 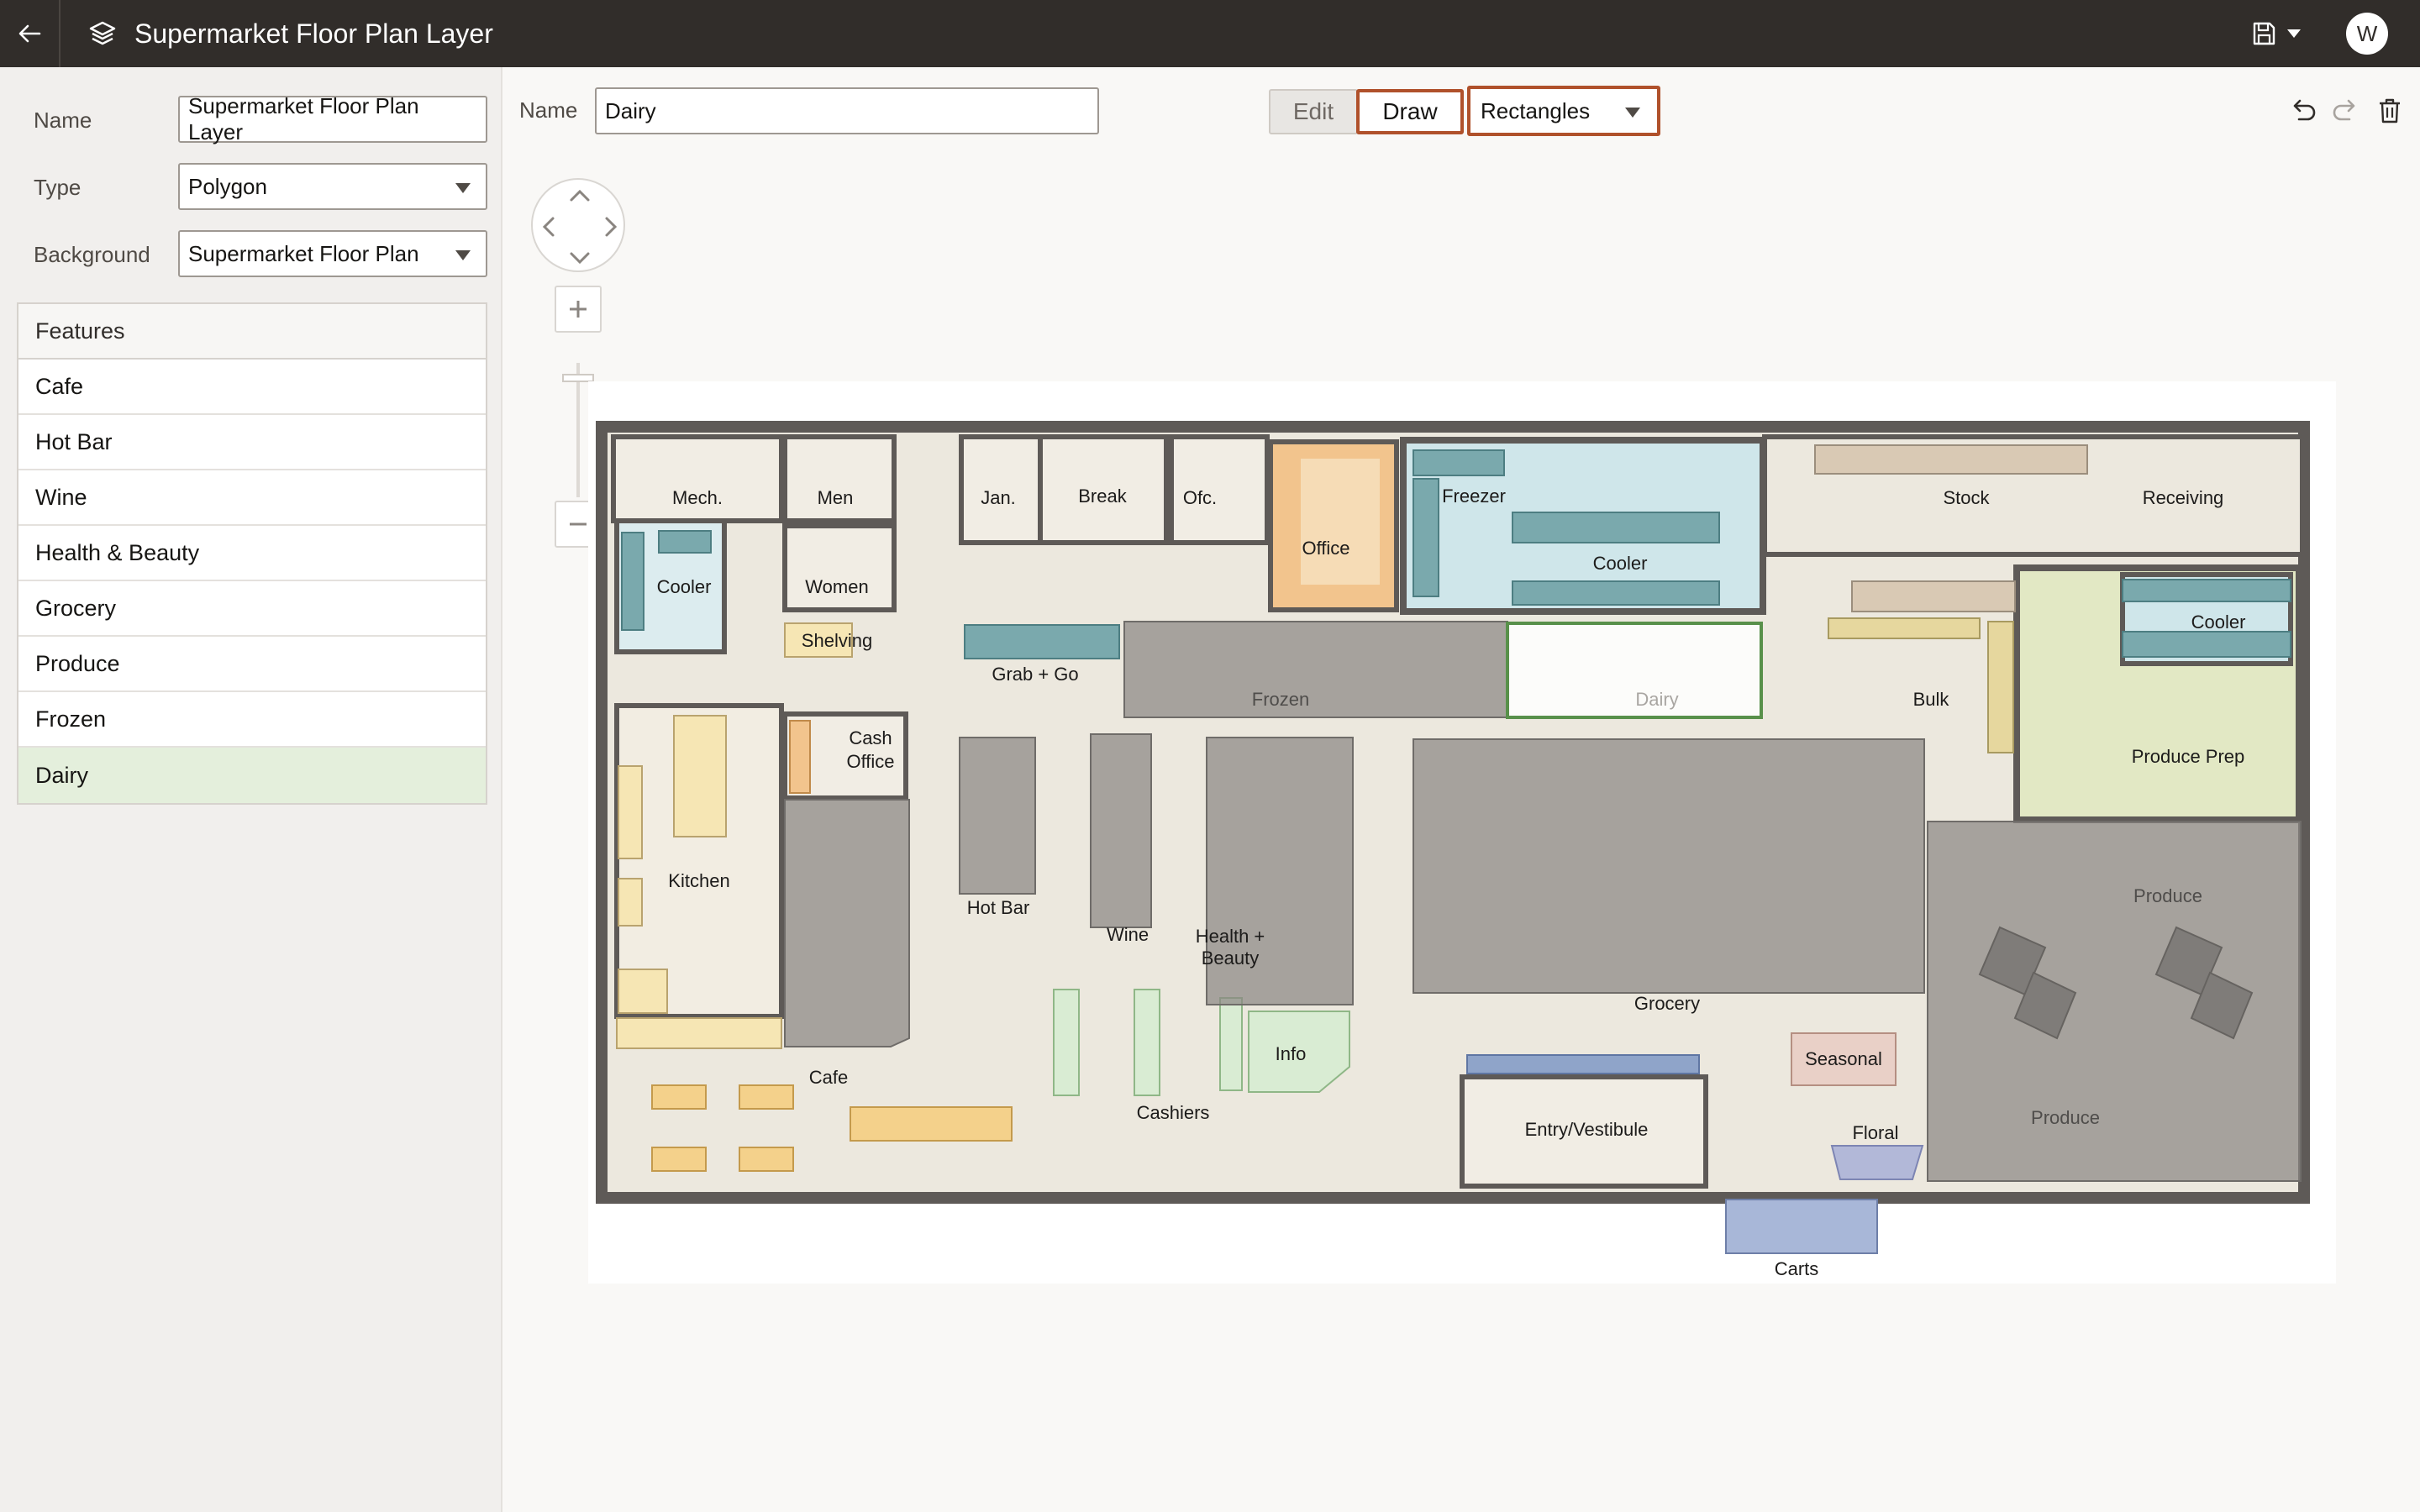 What do you see at coordinates (840, 478) in the screenshot?
I see `men-room` at bounding box center [840, 478].